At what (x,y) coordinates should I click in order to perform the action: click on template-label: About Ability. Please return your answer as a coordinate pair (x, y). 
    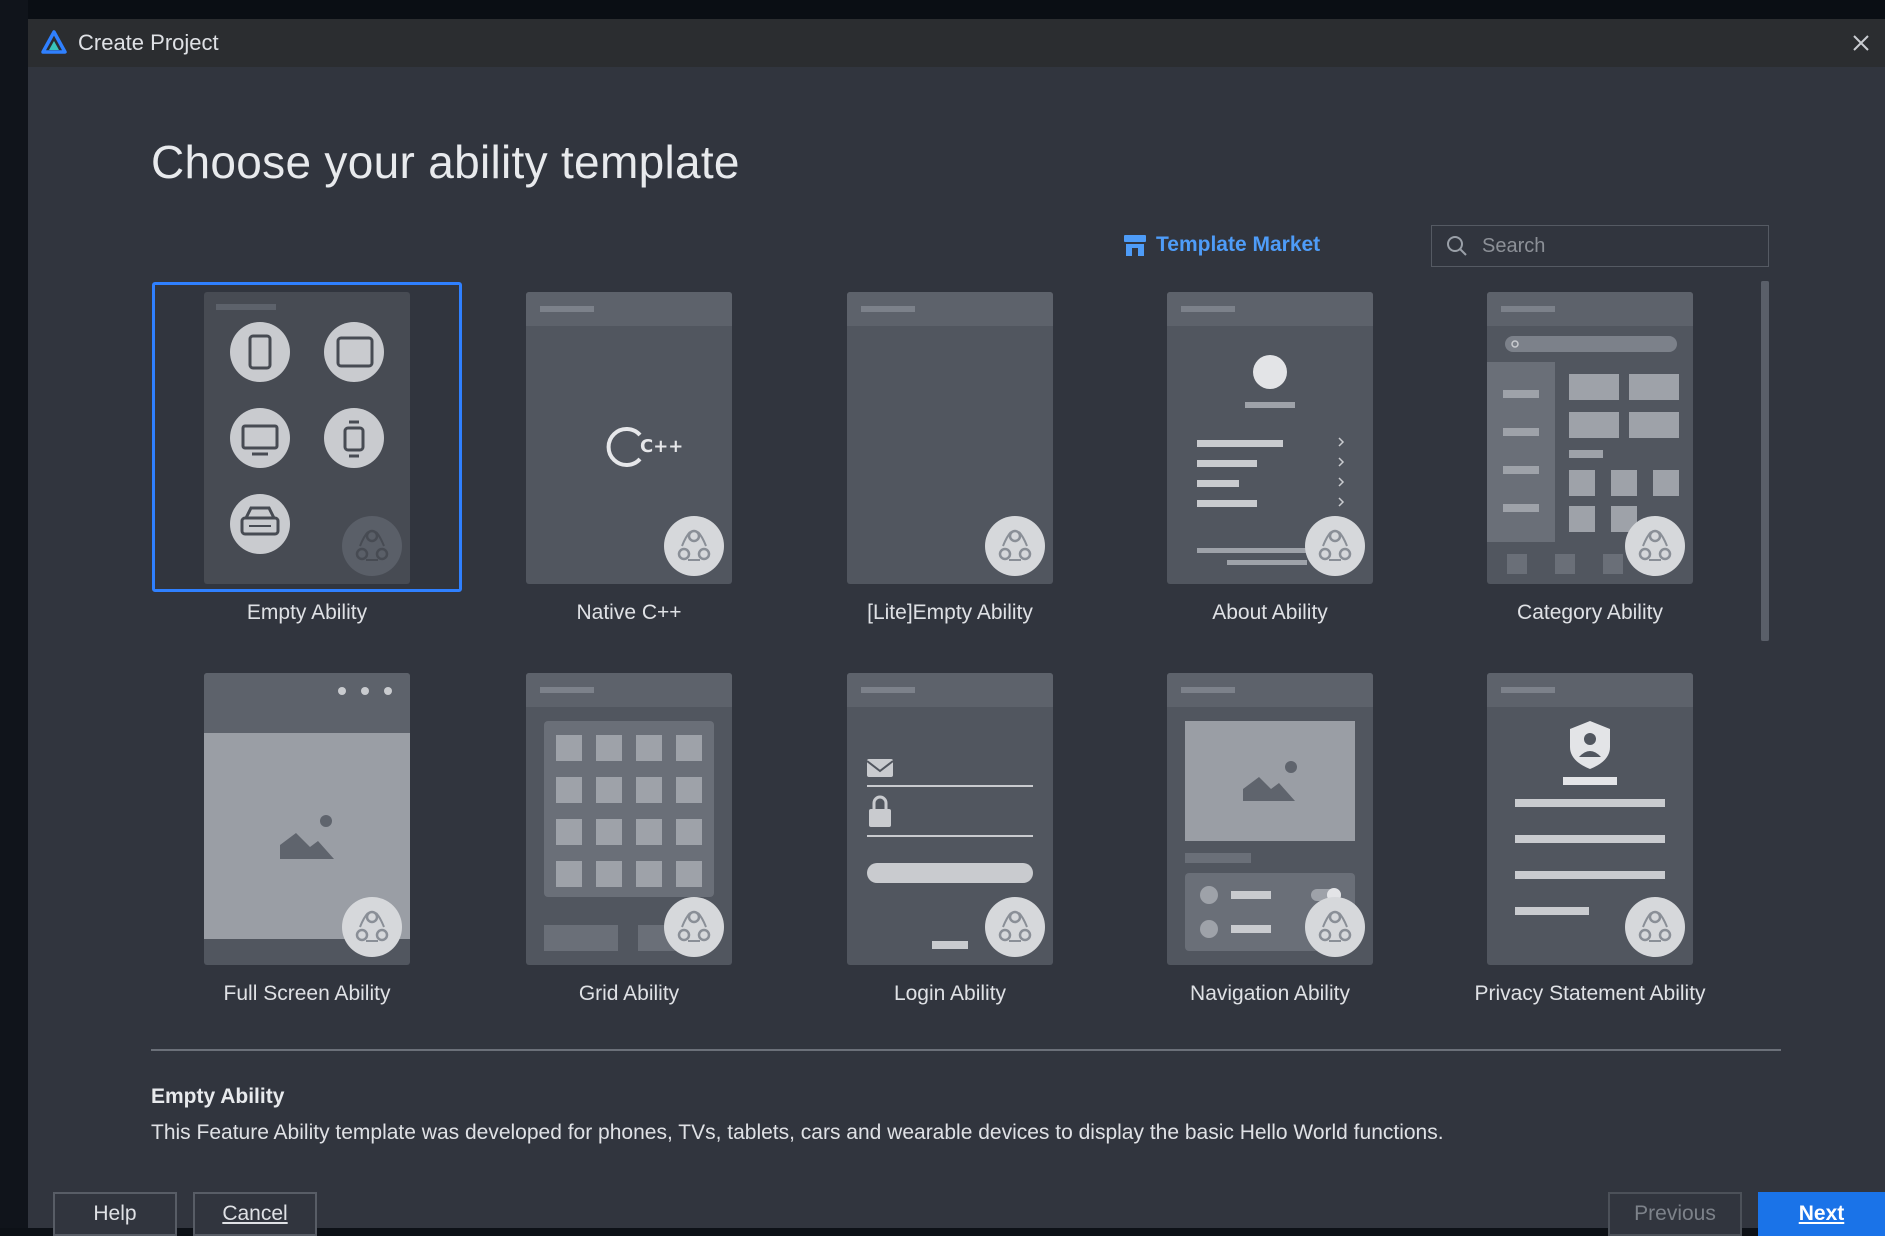
    Looking at the image, I should click on (1270, 612).